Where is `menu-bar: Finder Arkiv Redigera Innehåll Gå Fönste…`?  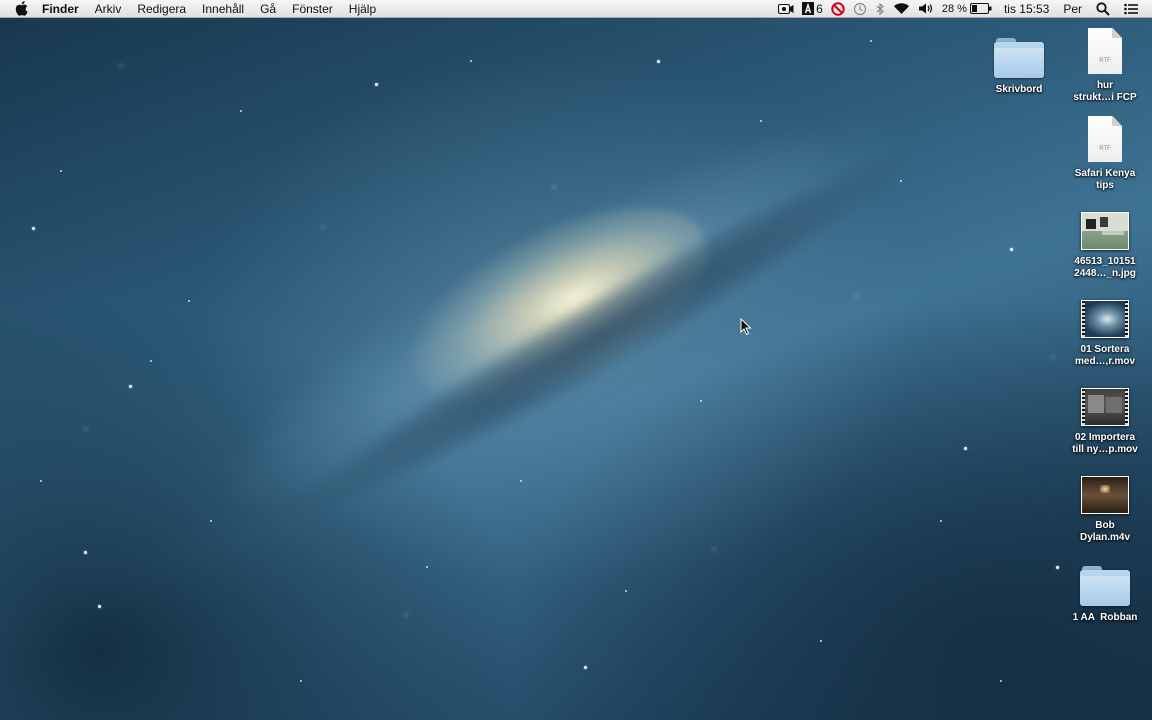
menu-bar: Finder Arkiv Redigera Innehåll Gå Fönste… is located at coordinates (576, 9).